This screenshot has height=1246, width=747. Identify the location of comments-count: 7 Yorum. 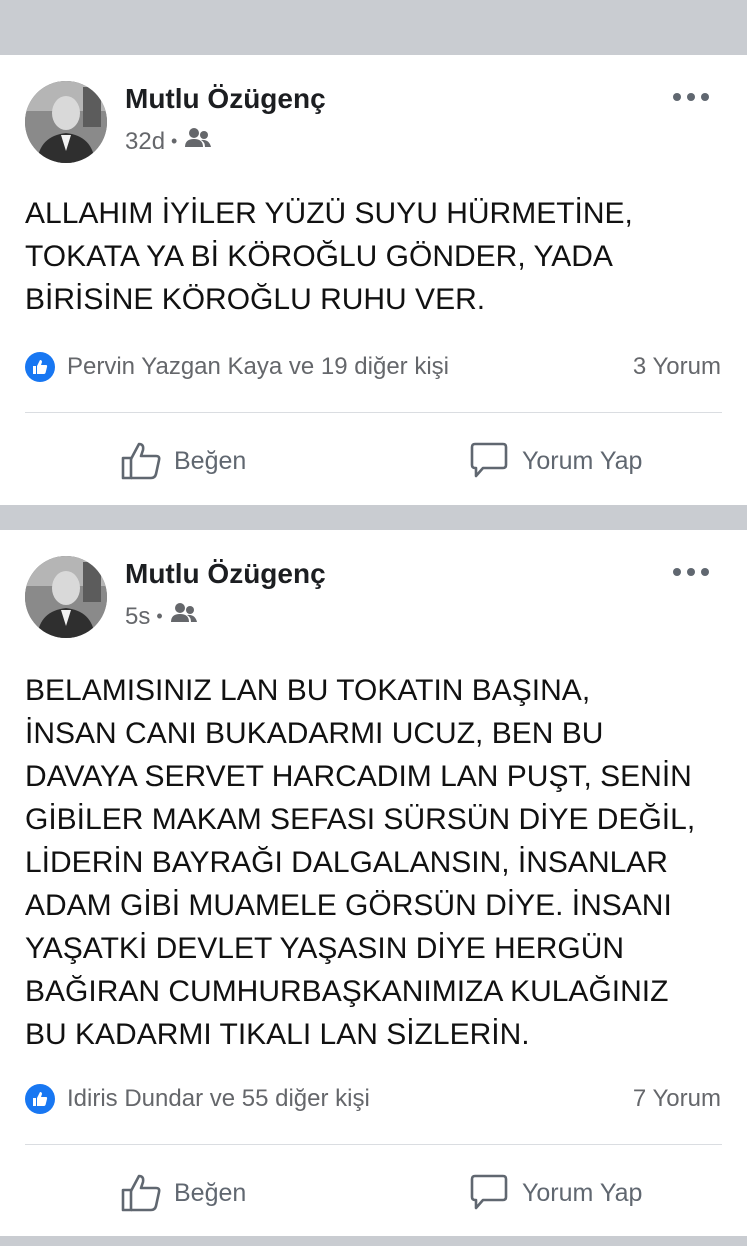
(677, 1099).